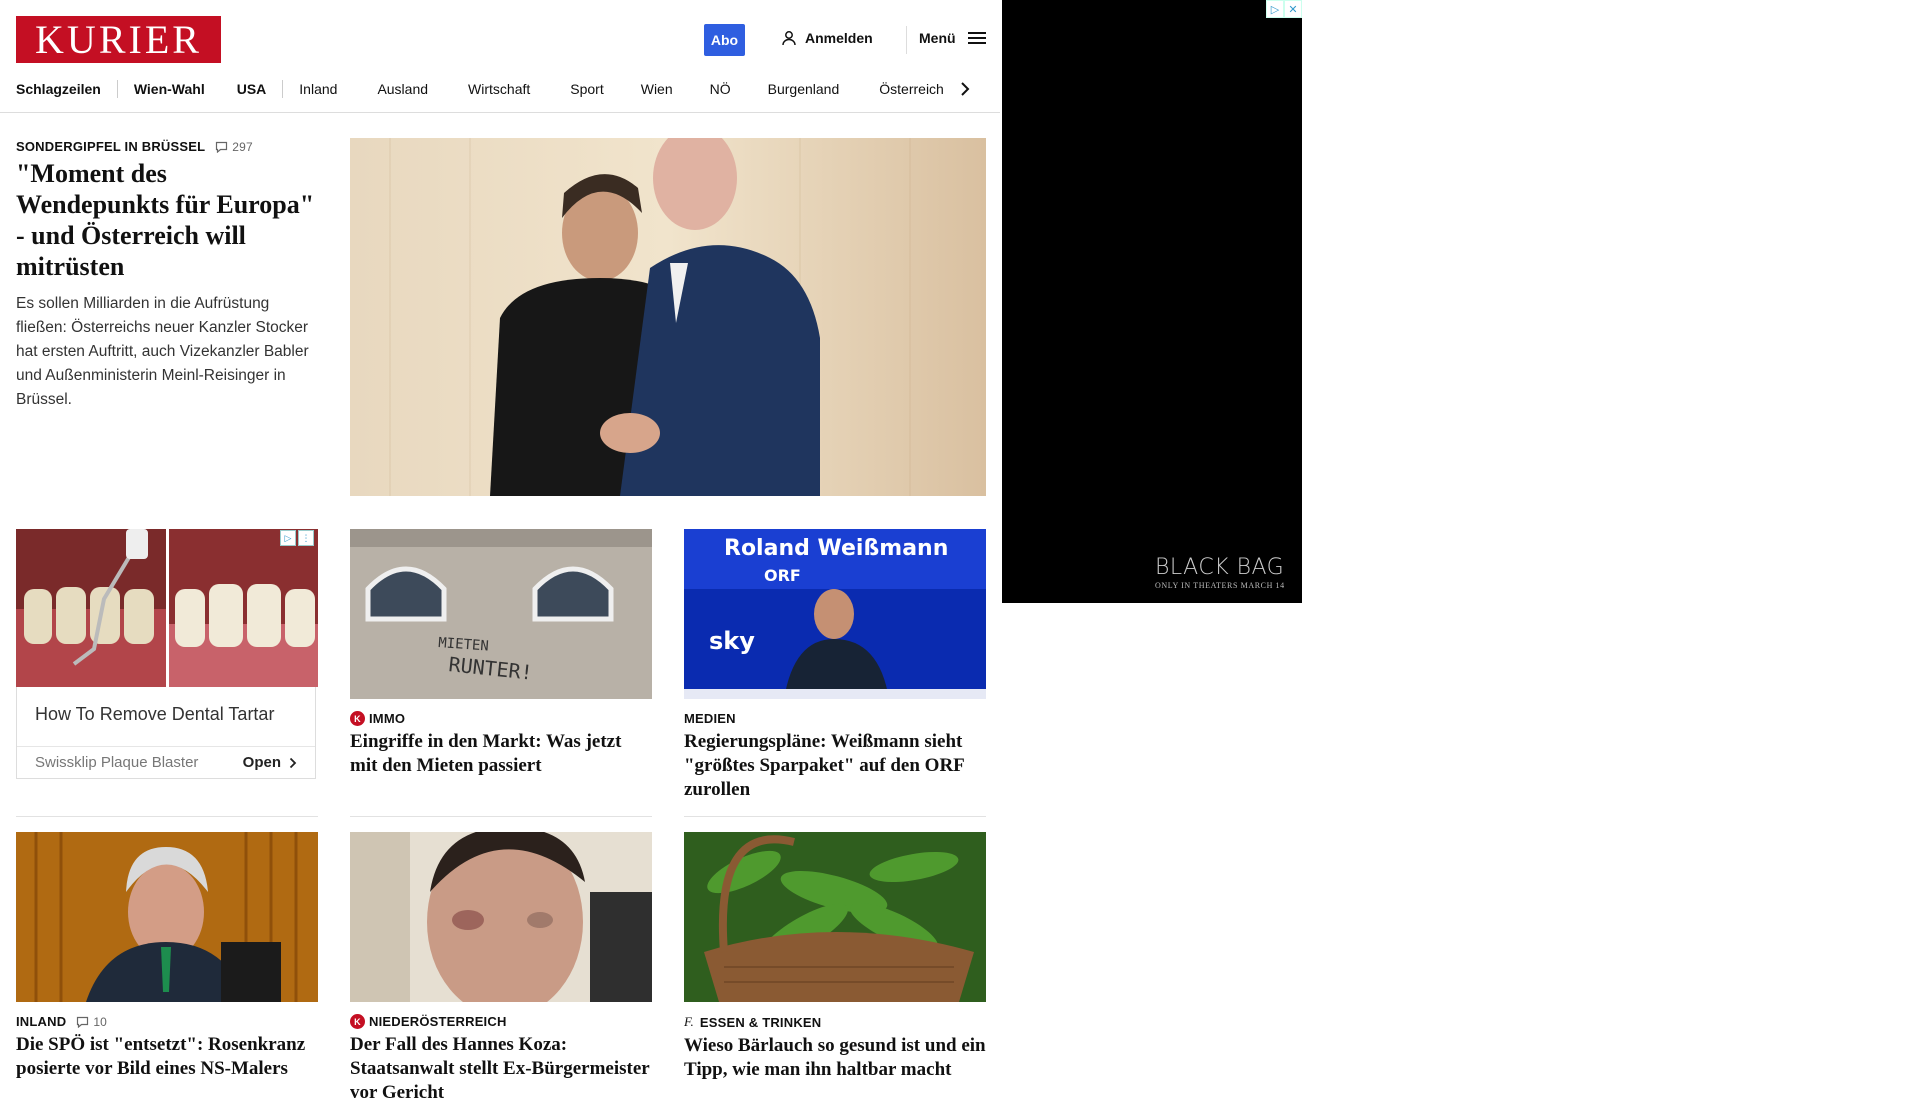  What do you see at coordinates (169, 89) in the screenshot?
I see `nav-item-wien-wahl: Wien-Wahl` at bounding box center [169, 89].